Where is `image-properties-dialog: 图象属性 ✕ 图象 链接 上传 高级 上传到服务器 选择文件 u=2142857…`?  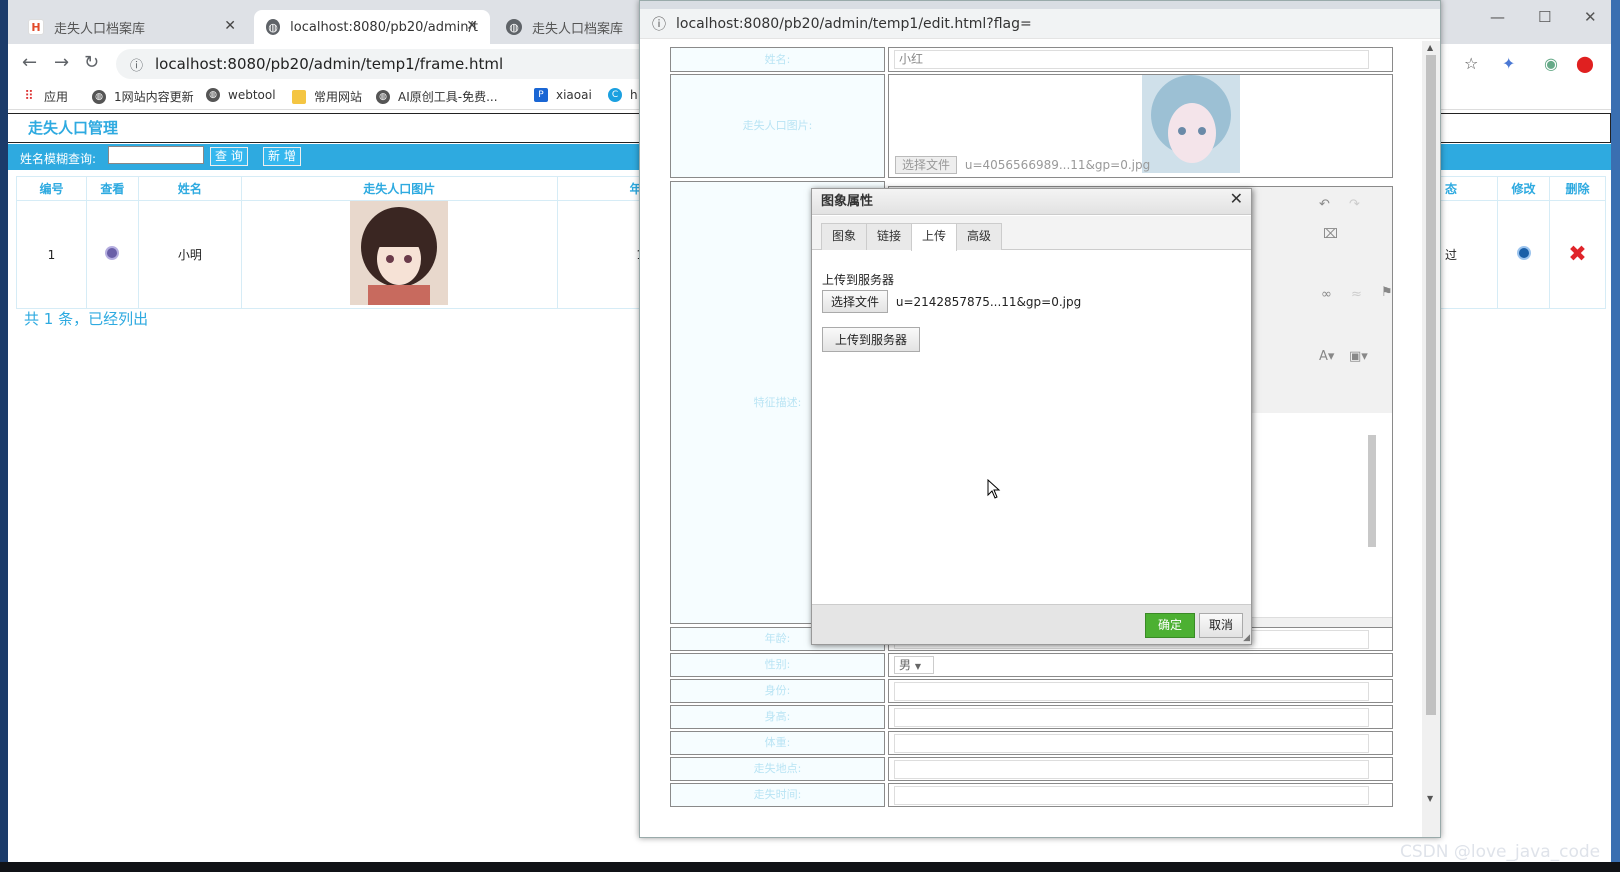
image-properties-dialog: 图象属性 ✕ 图象 链接 上传 高级 上传到服务器 选择文件 u=2142857… is located at coordinates (1031, 416).